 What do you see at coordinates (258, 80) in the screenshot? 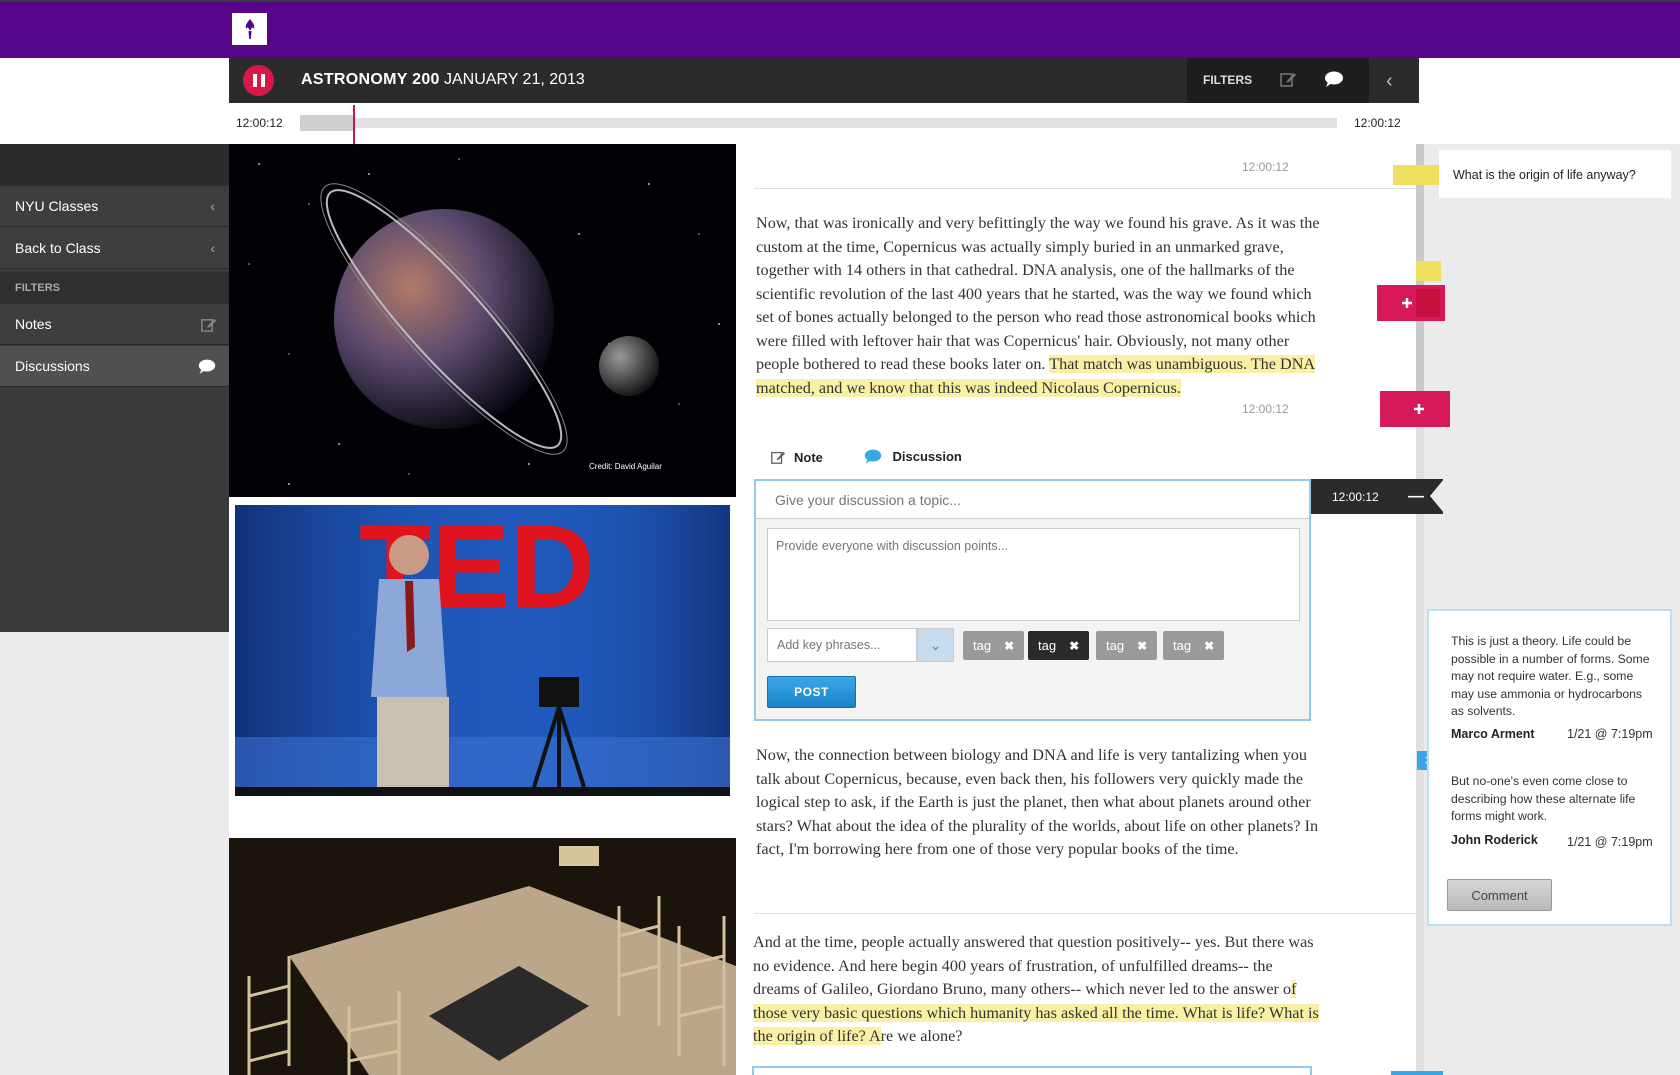
I see `pause-button` at bounding box center [258, 80].